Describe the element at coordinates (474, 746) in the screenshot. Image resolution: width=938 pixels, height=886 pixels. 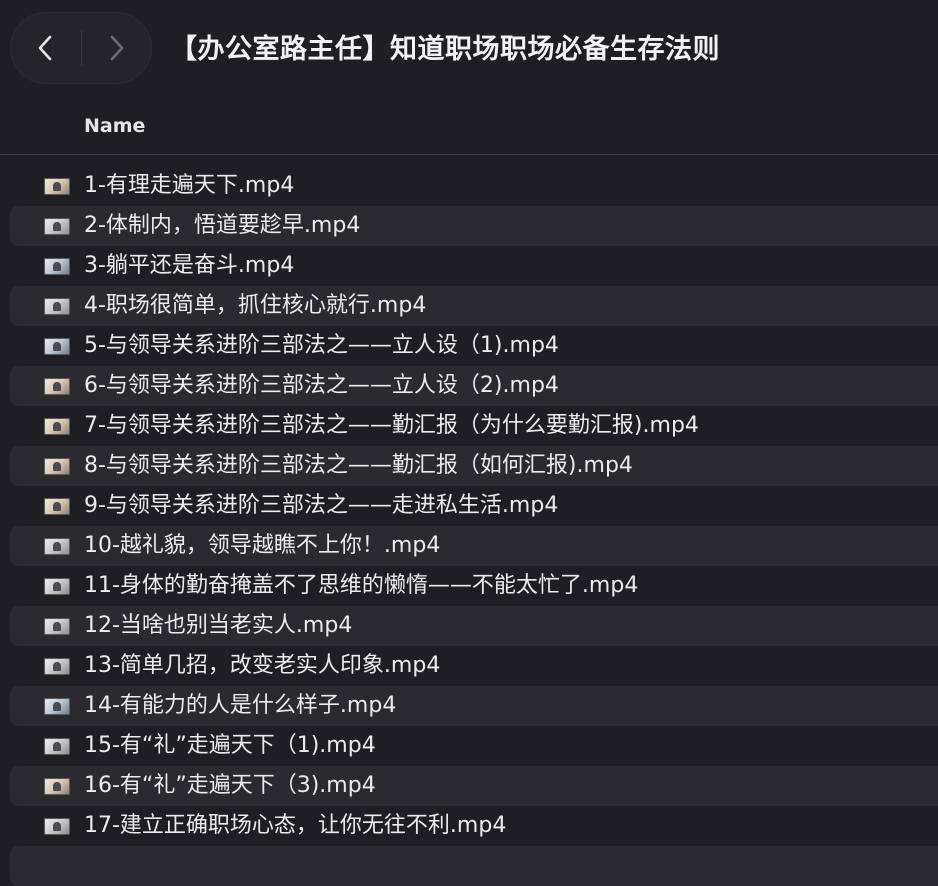
I see `file-row: 15-有“礼”走遍天下（1).mp4` at that location.